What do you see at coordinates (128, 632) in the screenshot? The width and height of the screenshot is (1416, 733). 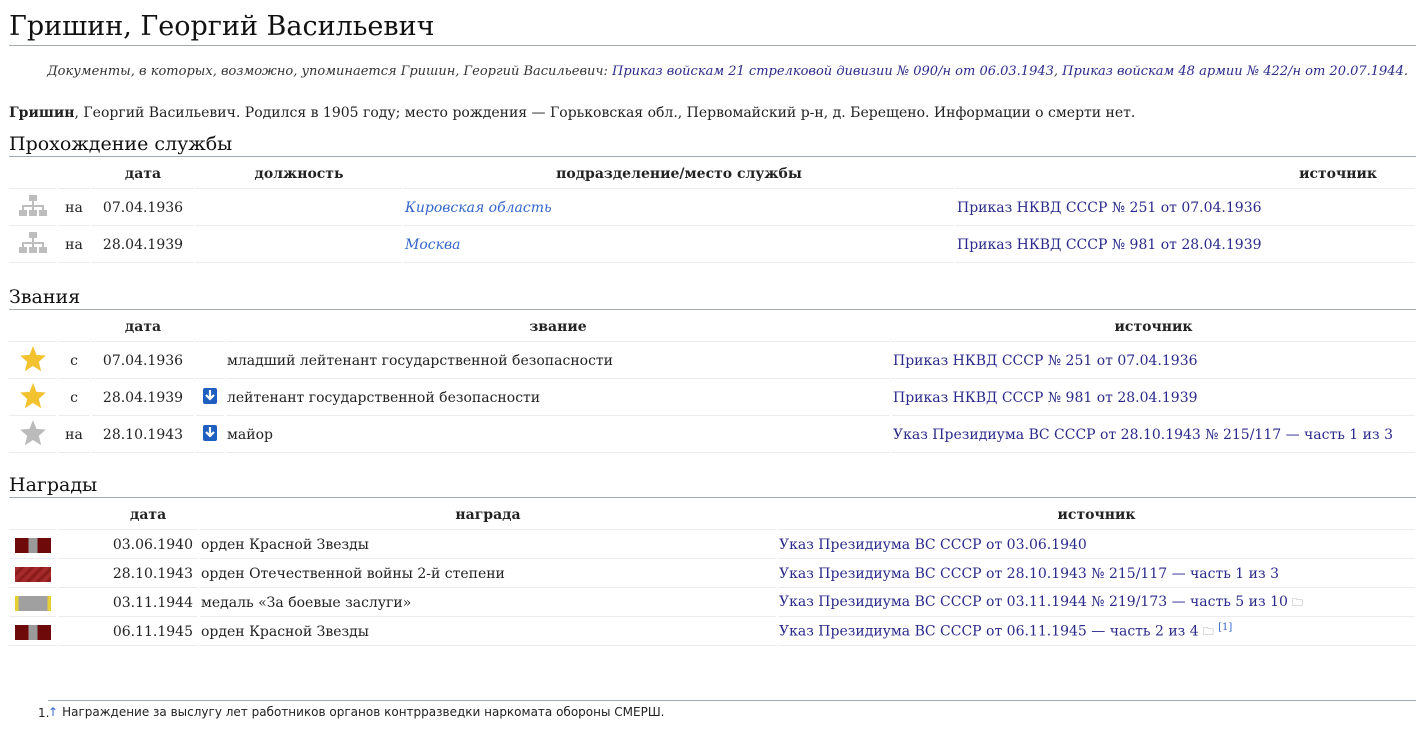 I see `date: 06.11.1945` at bounding box center [128, 632].